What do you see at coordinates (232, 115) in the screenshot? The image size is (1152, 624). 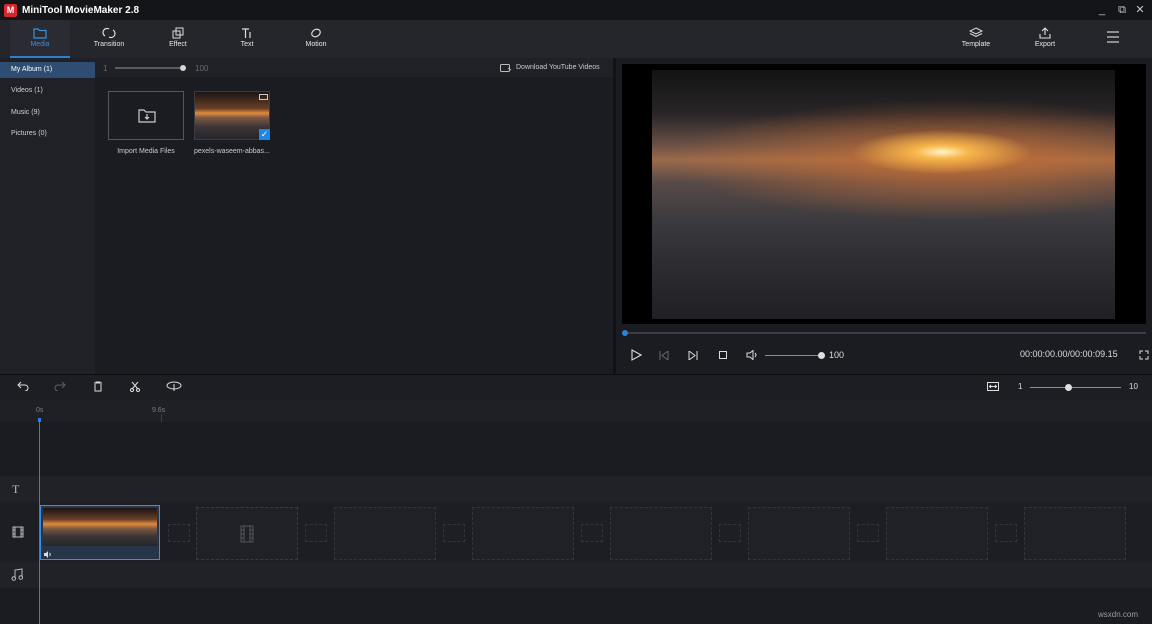 I see `video-thumbnail: ✓` at bounding box center [232, 115].